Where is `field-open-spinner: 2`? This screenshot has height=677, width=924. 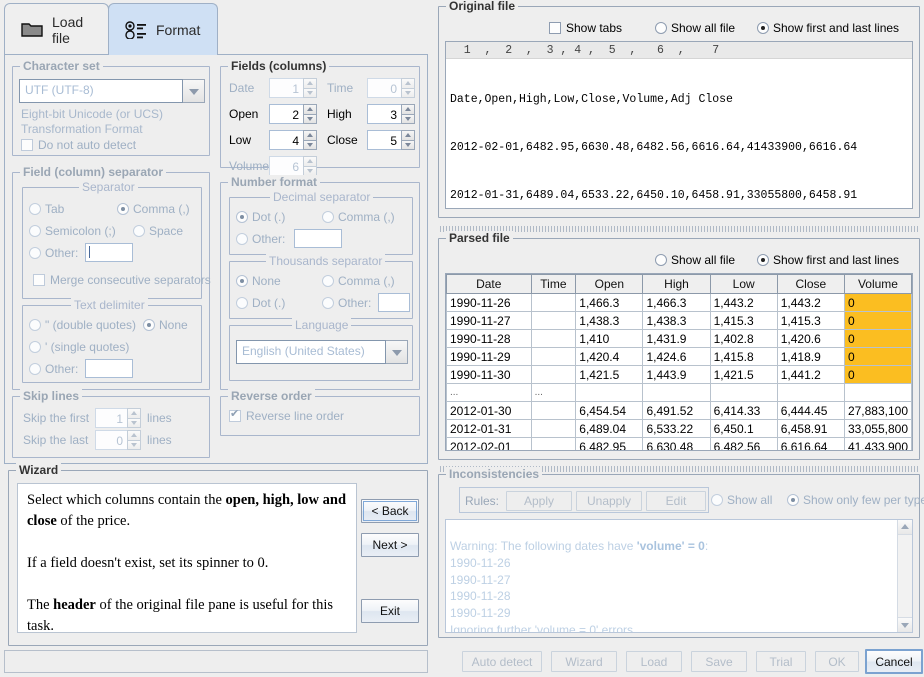 field-open-spinner: 2 is located at coordinates (293, 114).